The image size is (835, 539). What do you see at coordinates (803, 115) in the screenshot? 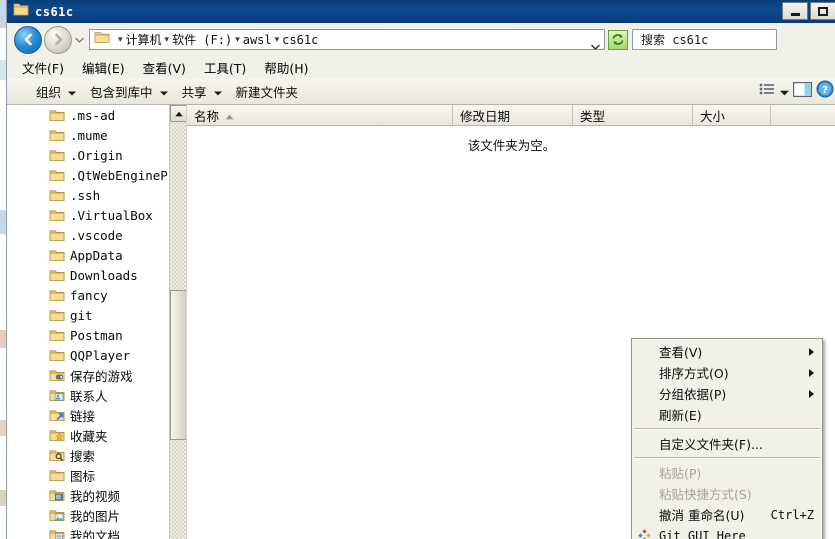
I see `column-spare` at bounding box center [803, 115].